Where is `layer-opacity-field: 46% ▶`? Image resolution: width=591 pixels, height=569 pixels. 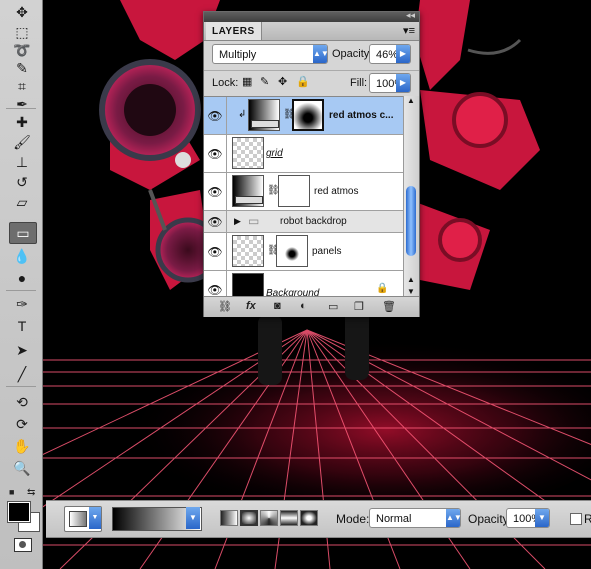 layer-opacity-field: 46% ▶ is located at coordinates (390, 54).